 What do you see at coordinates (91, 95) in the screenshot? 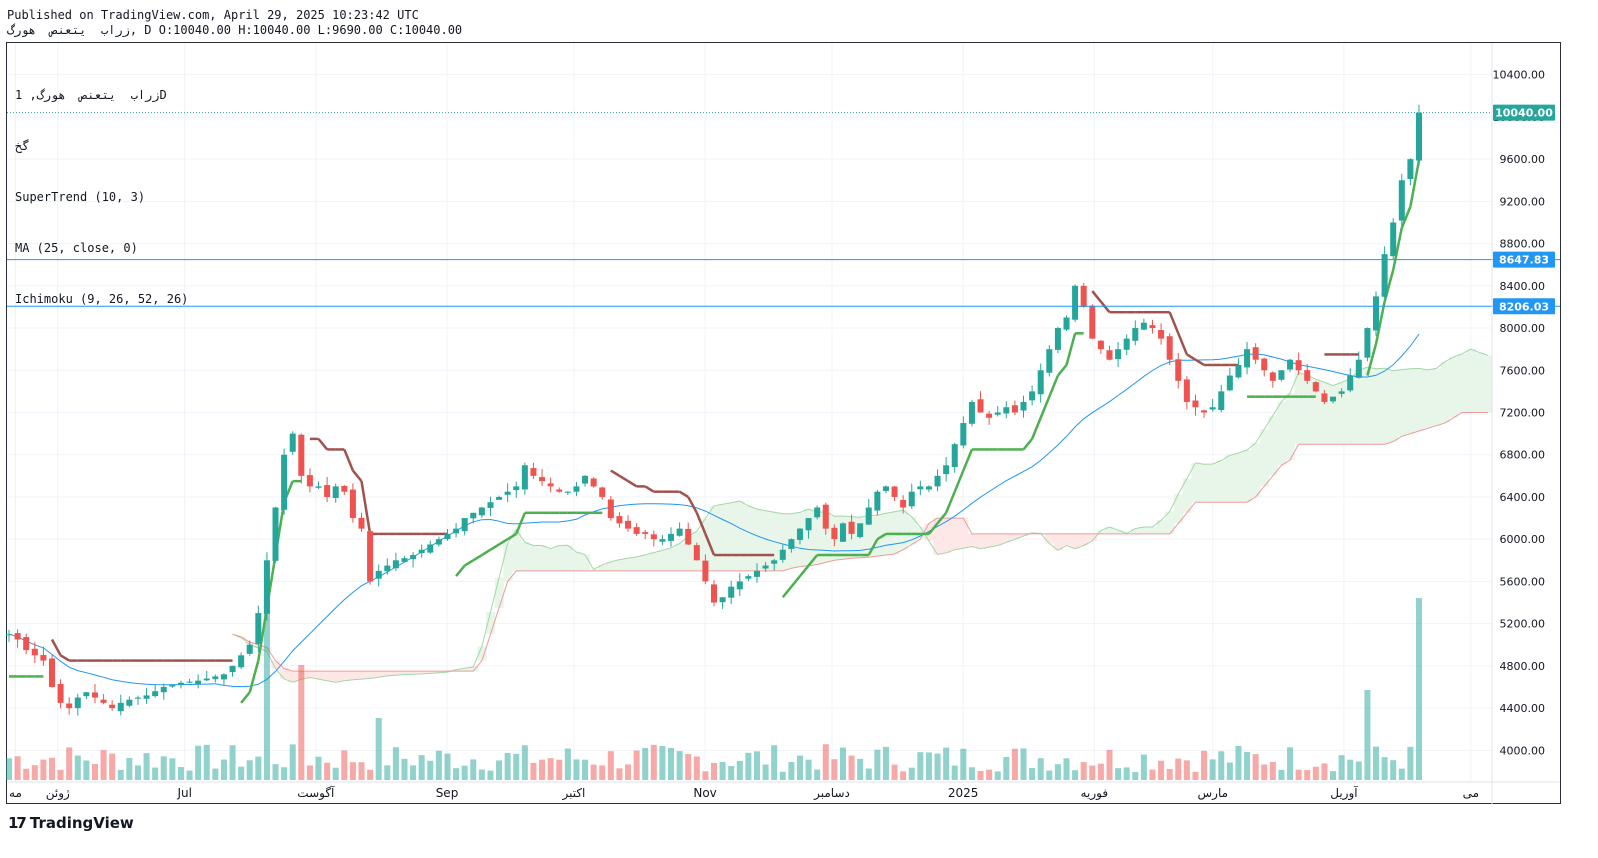
I see `legend-symbol: زراب یتعنص هورگ, 1D` at bounding box center [91, 95].